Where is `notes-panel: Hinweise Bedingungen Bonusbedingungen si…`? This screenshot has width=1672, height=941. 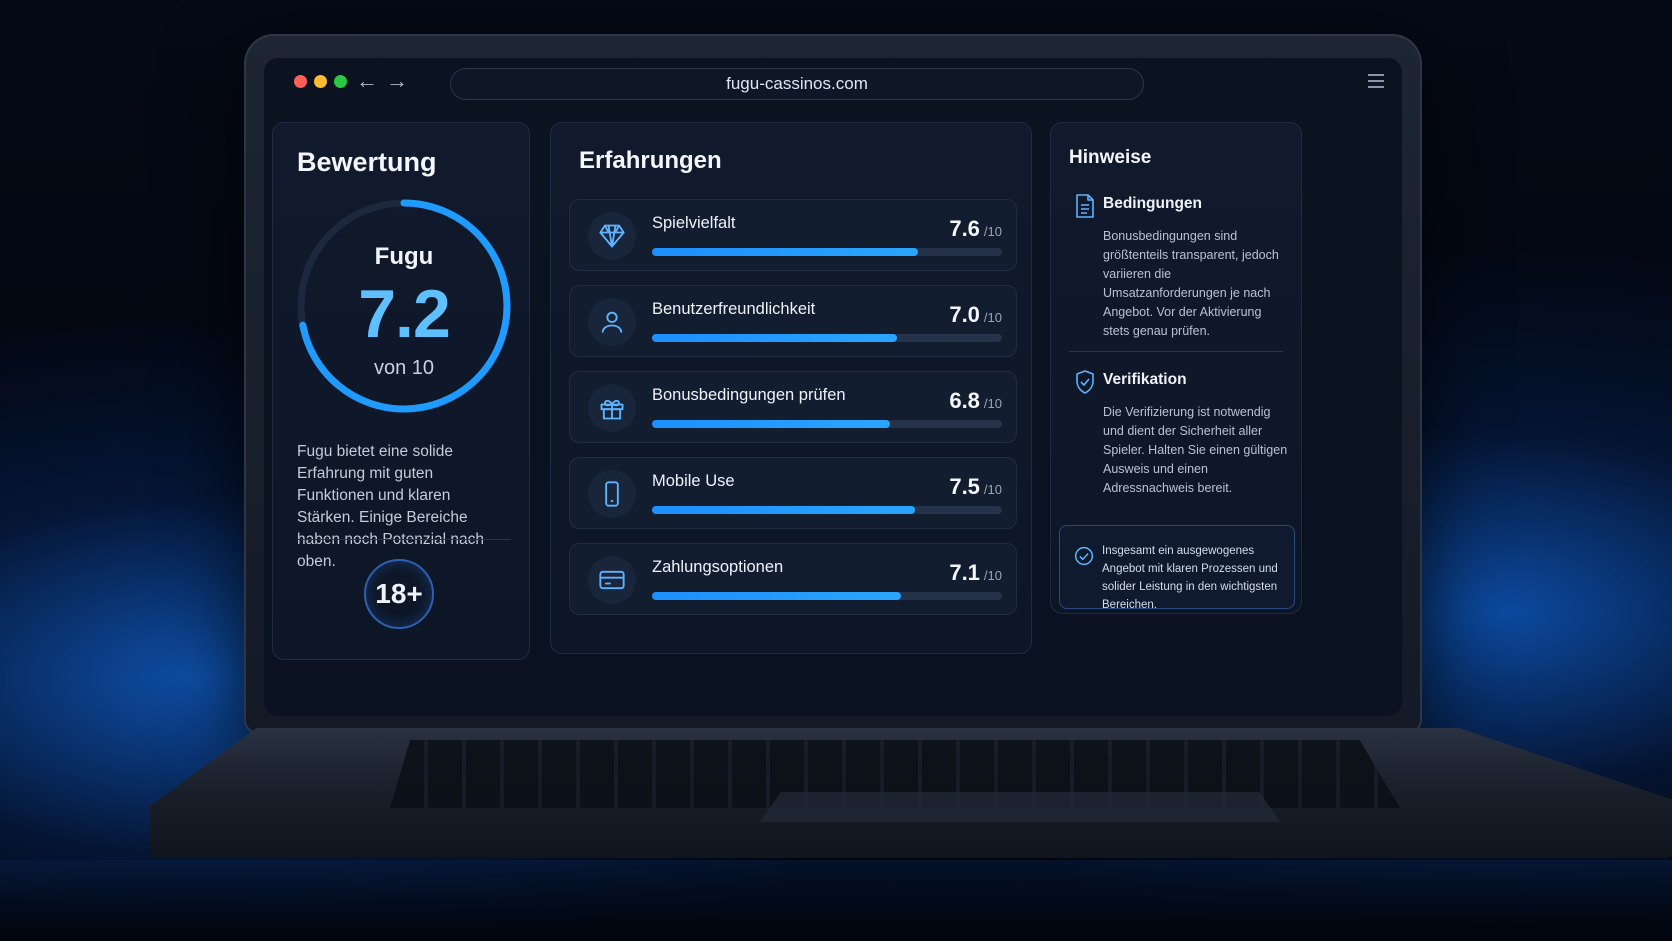 notes-panel: Hinweise Bedingungen Bonusbedingungen si… is located at coordinates (1176, 368).